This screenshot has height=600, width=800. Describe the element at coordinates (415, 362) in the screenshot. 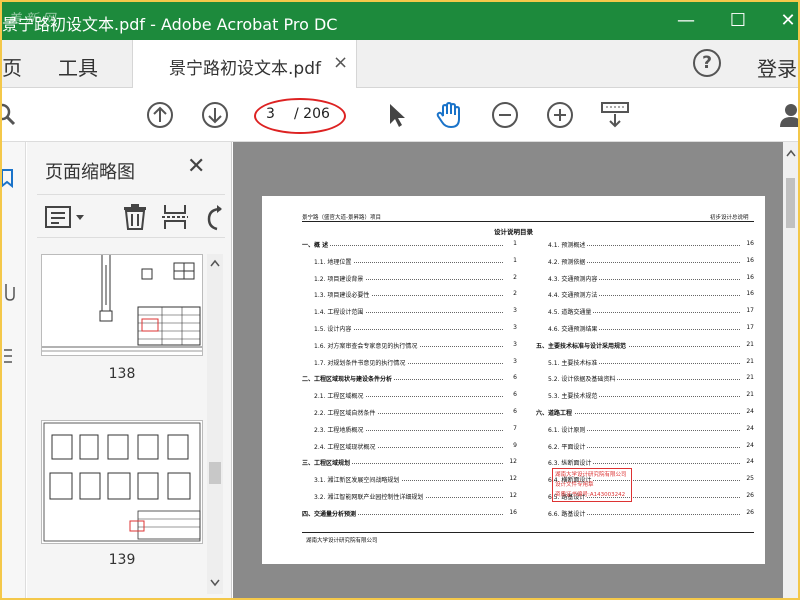

I see `toc-entry: 1.7. 对规划条件书意见的执行情况 3` at that location.